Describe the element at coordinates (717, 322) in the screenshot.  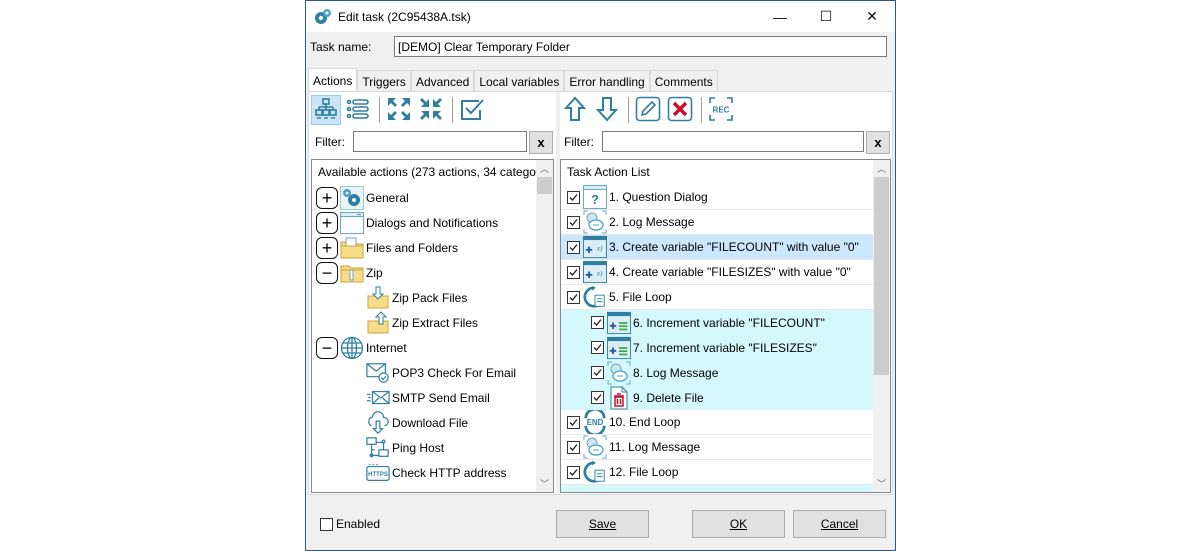
I see `action-row: 6. Increment variable "FILECOUNT"` at that location.